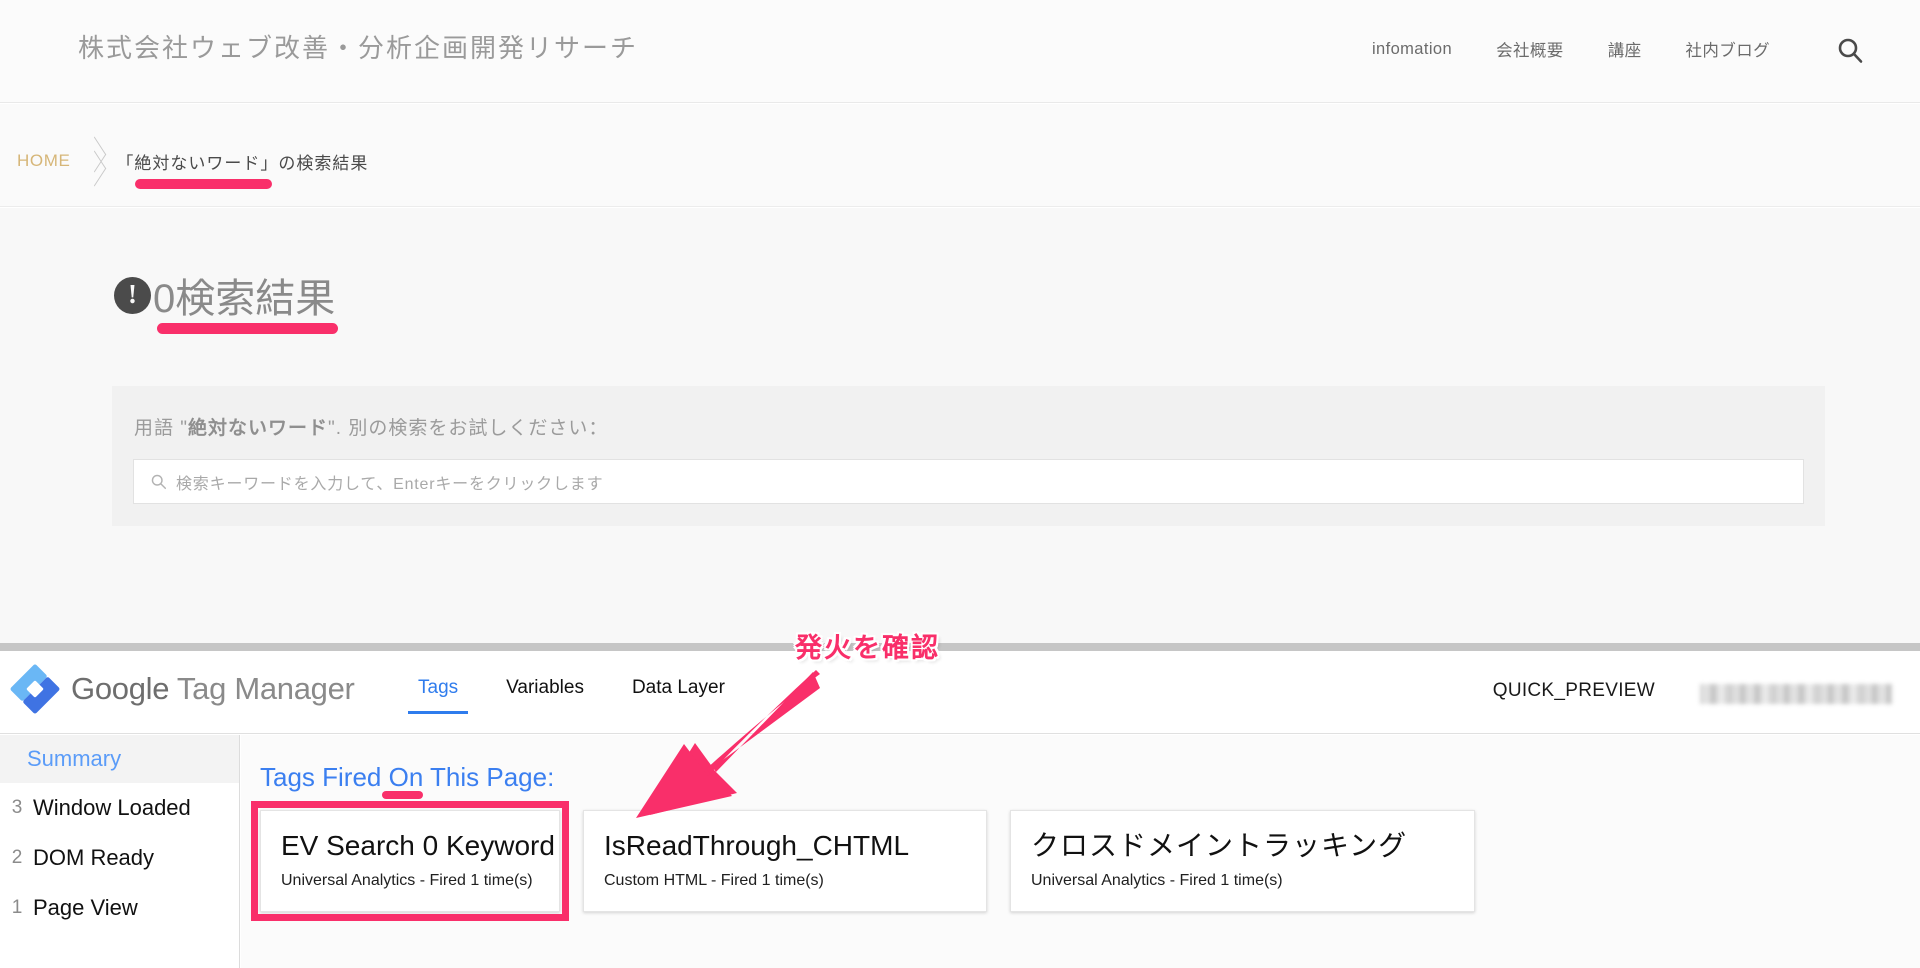  Describe the element at coordinates (968, 481) in the screenshot. I see `search-input: 検索キーワードを入力して、Enterキーをクリックします` at that location.